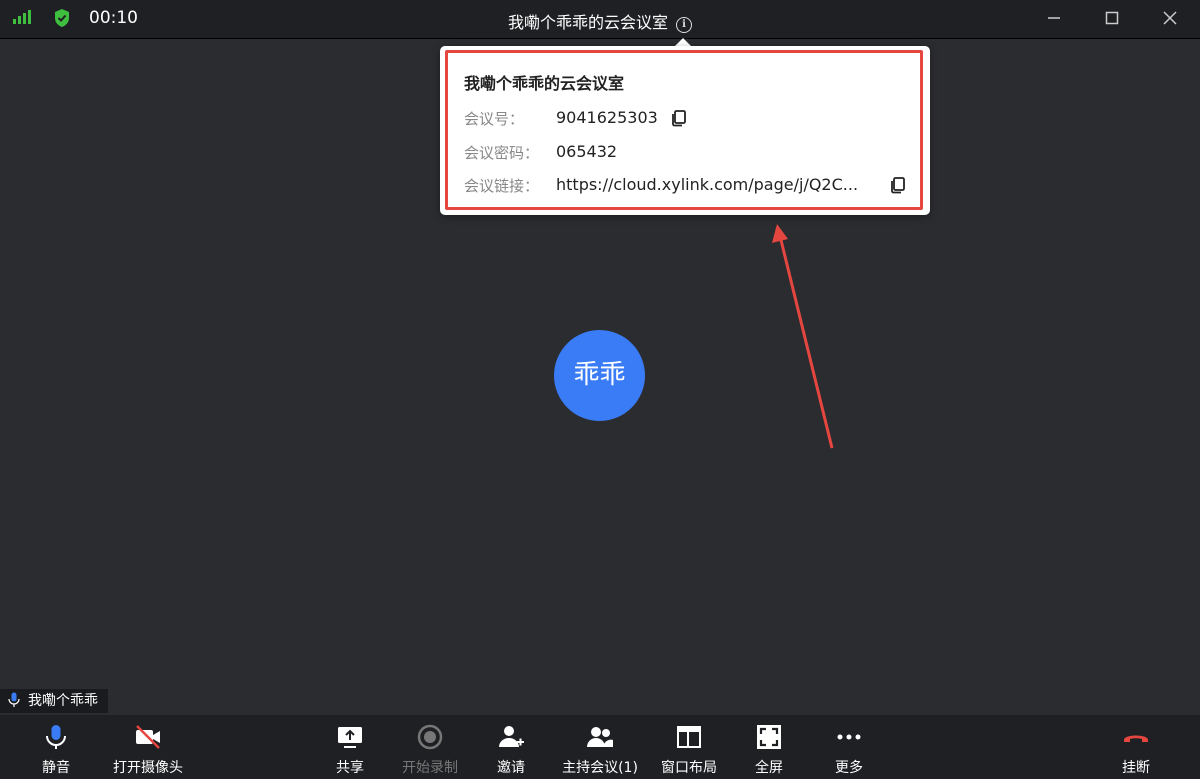  What do you see at coordinates (689, 737) in the screenshot?
I see `layout-icon` at bounding box center [689, 737].